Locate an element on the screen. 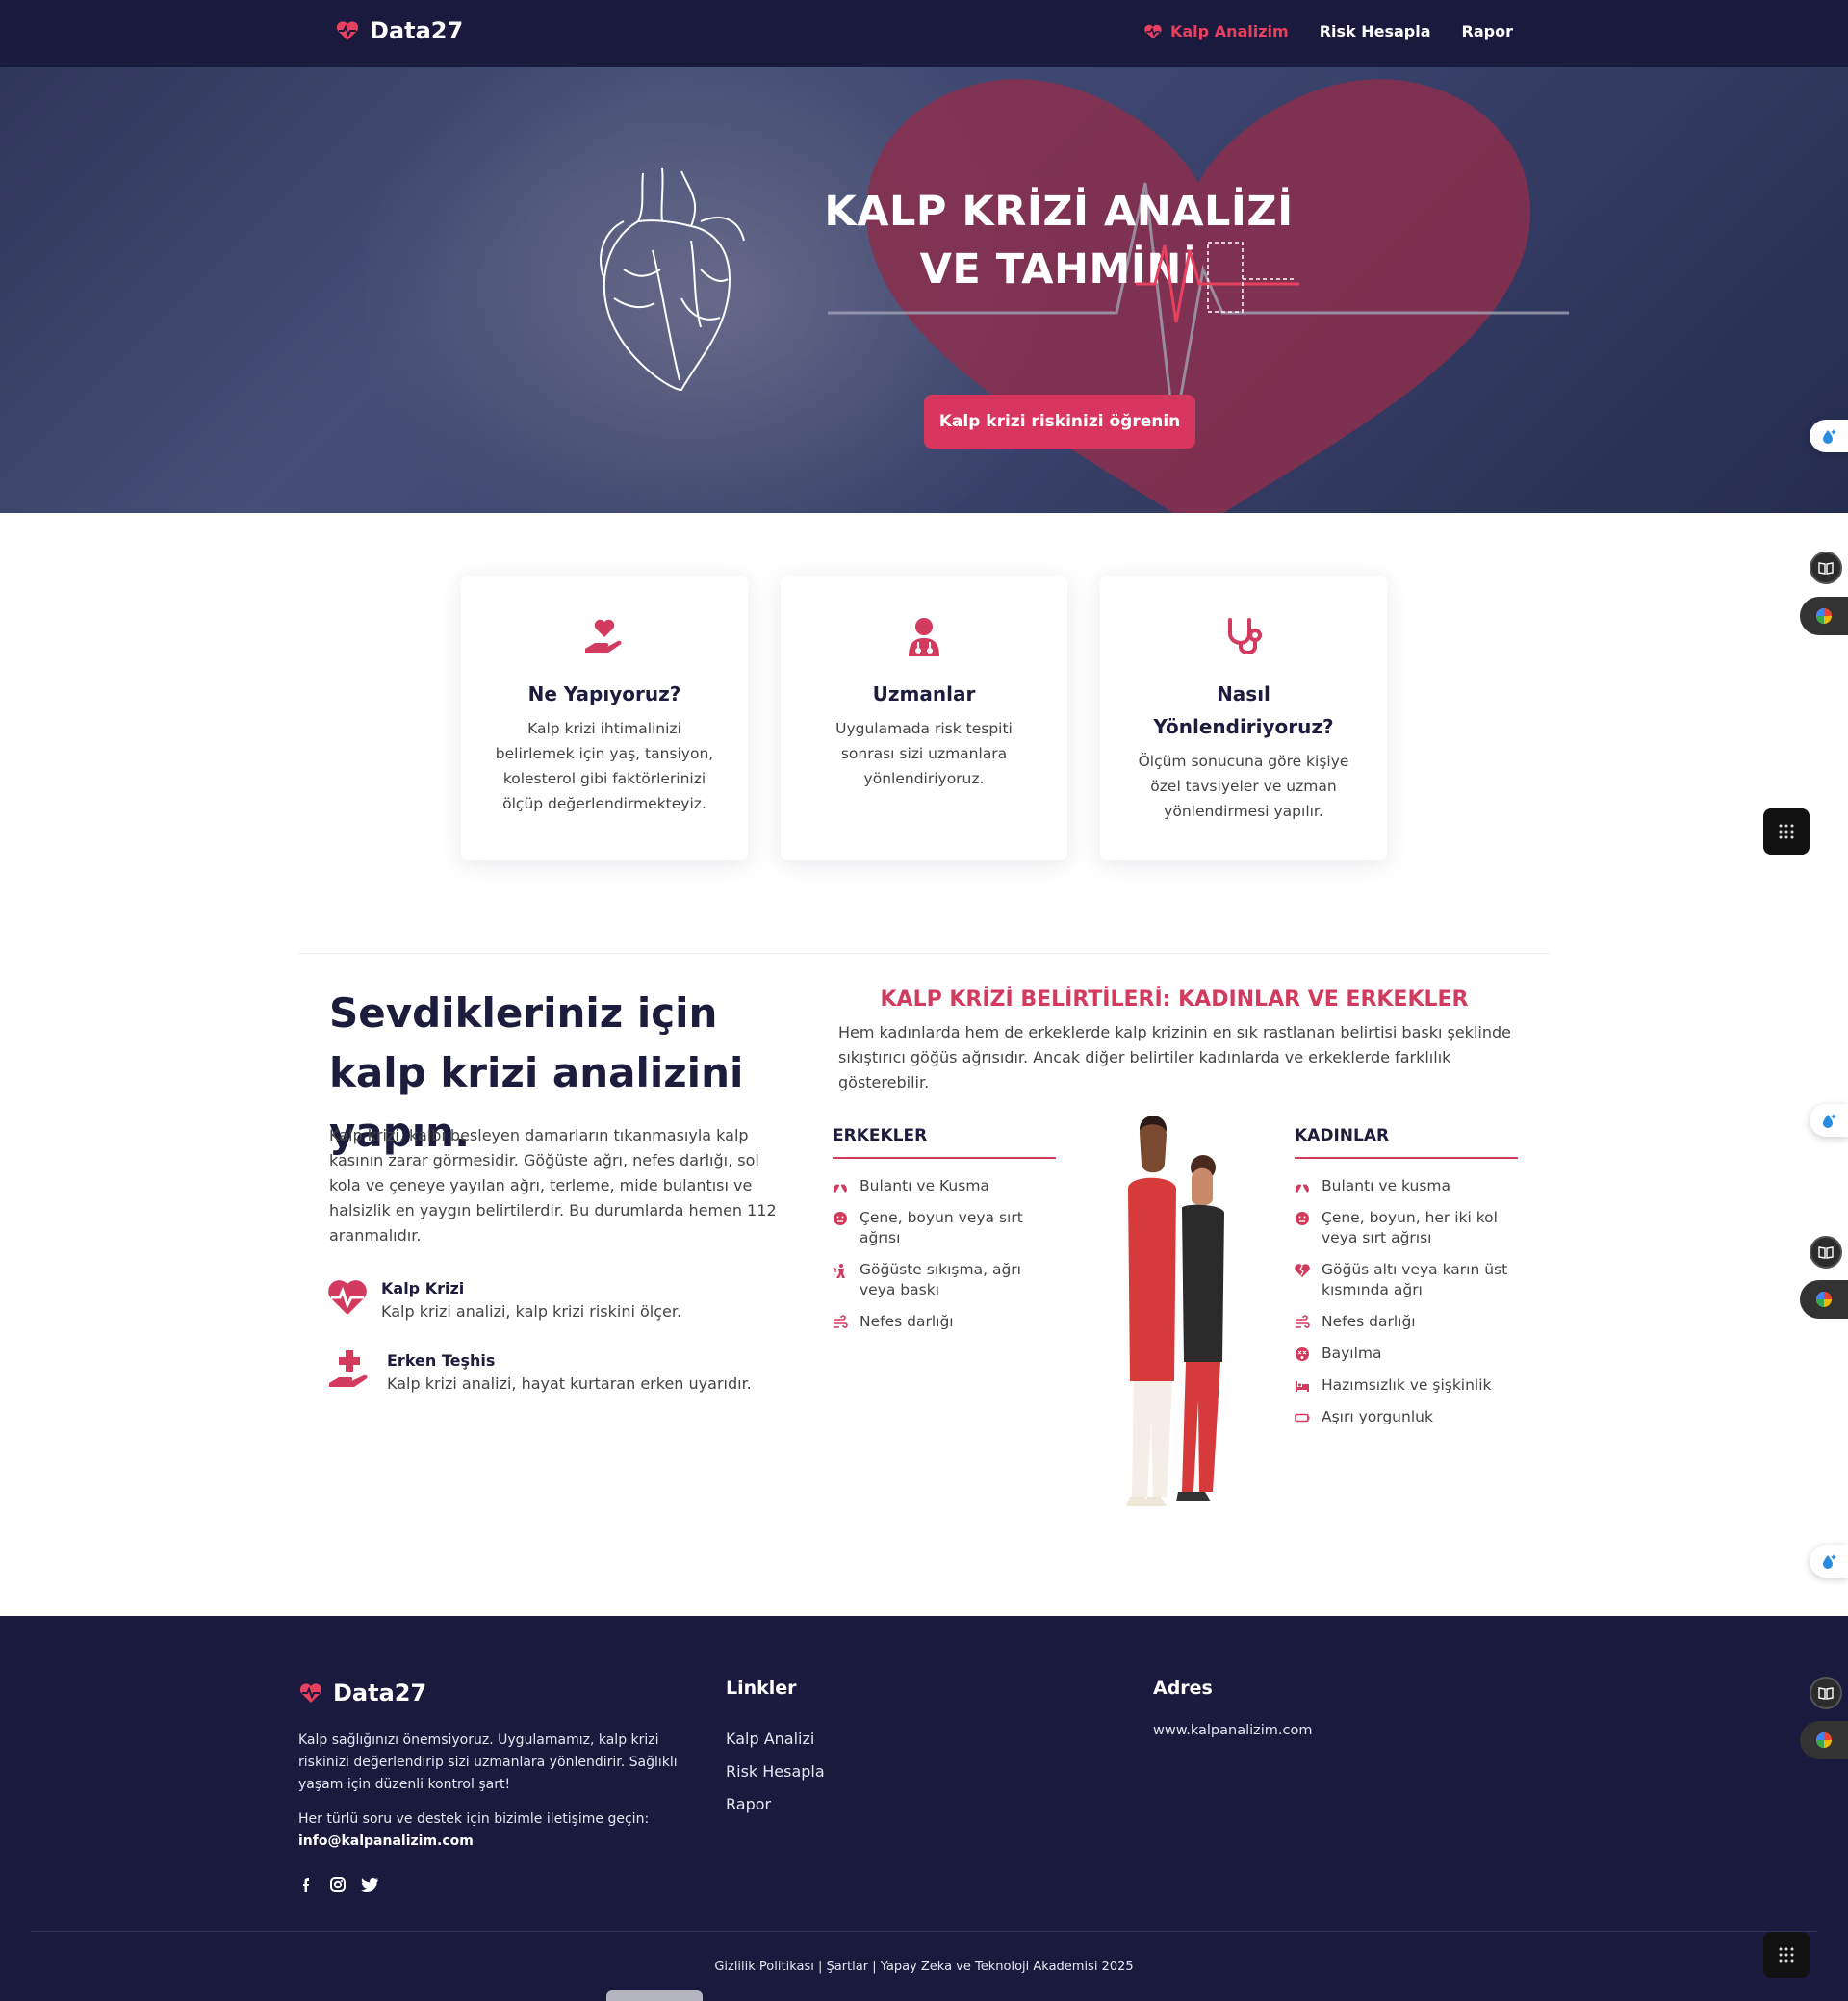 This screenshot has height=2001, width=1848. feature-title: Erken Teşhis is located at coordinates (441, 1360).